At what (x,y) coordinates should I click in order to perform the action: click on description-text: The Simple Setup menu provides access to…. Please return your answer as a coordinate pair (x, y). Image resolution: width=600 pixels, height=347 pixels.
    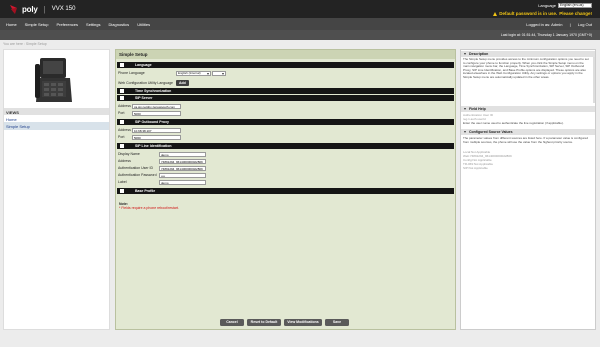
    Looking at the image, I should click on (526, 68).